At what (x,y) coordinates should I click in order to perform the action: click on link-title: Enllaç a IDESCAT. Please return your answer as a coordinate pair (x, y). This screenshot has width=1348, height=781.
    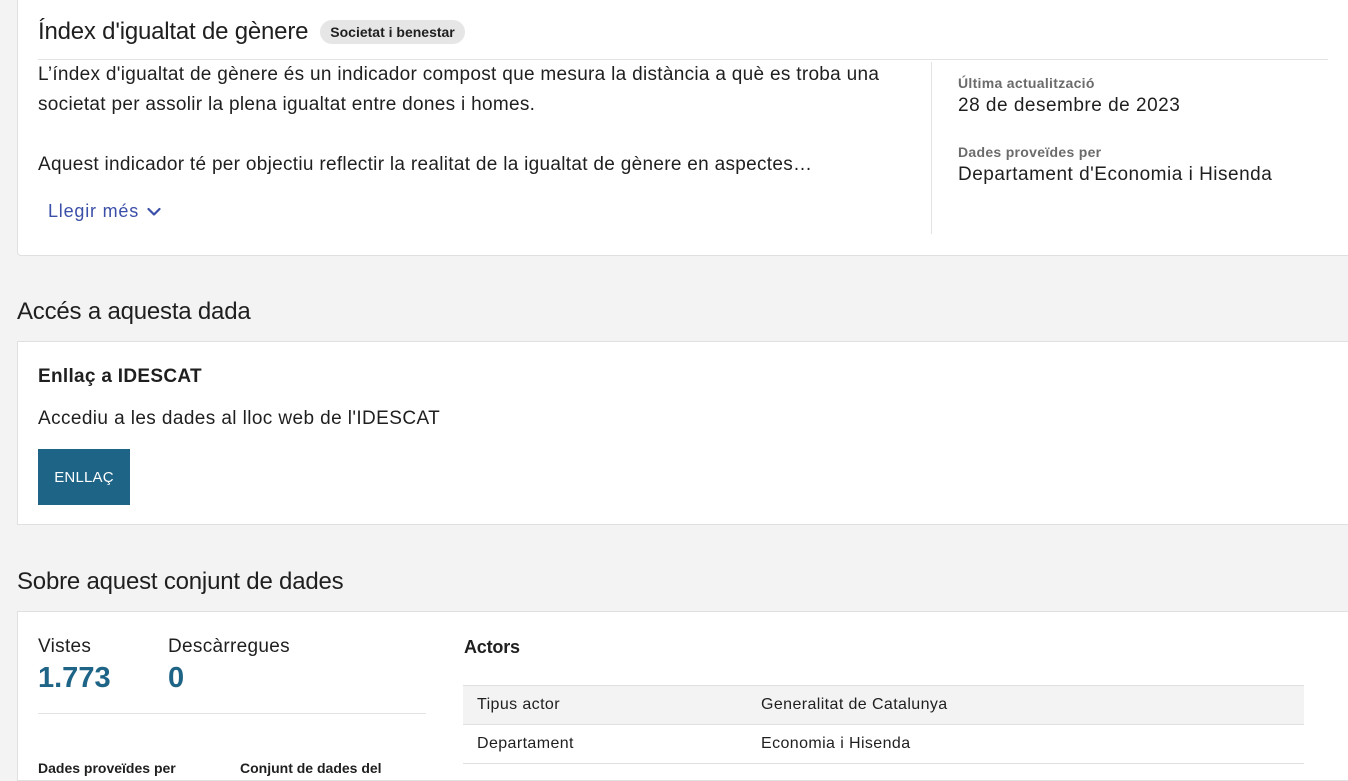
    Looking at the image, I should click on (120, 376).